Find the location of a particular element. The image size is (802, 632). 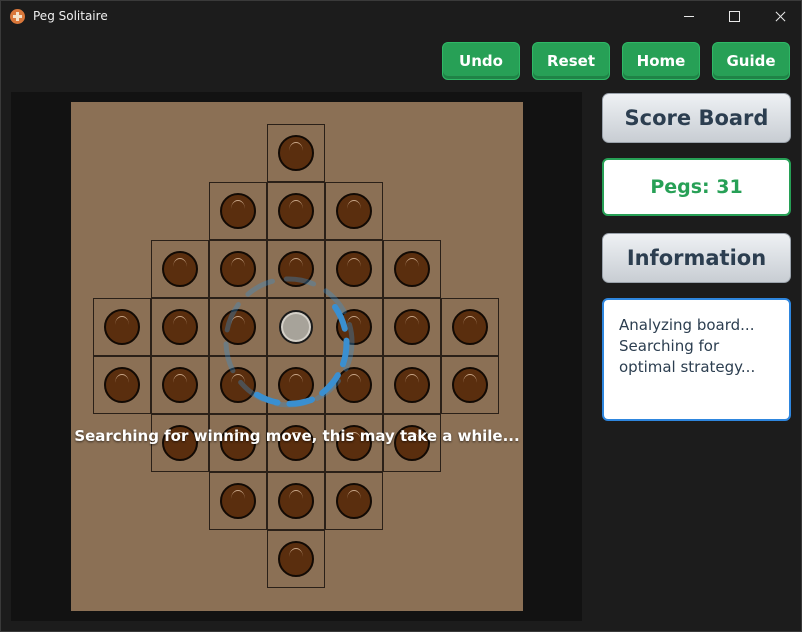

reset-button: Reset is located at coordinates (571, 61).